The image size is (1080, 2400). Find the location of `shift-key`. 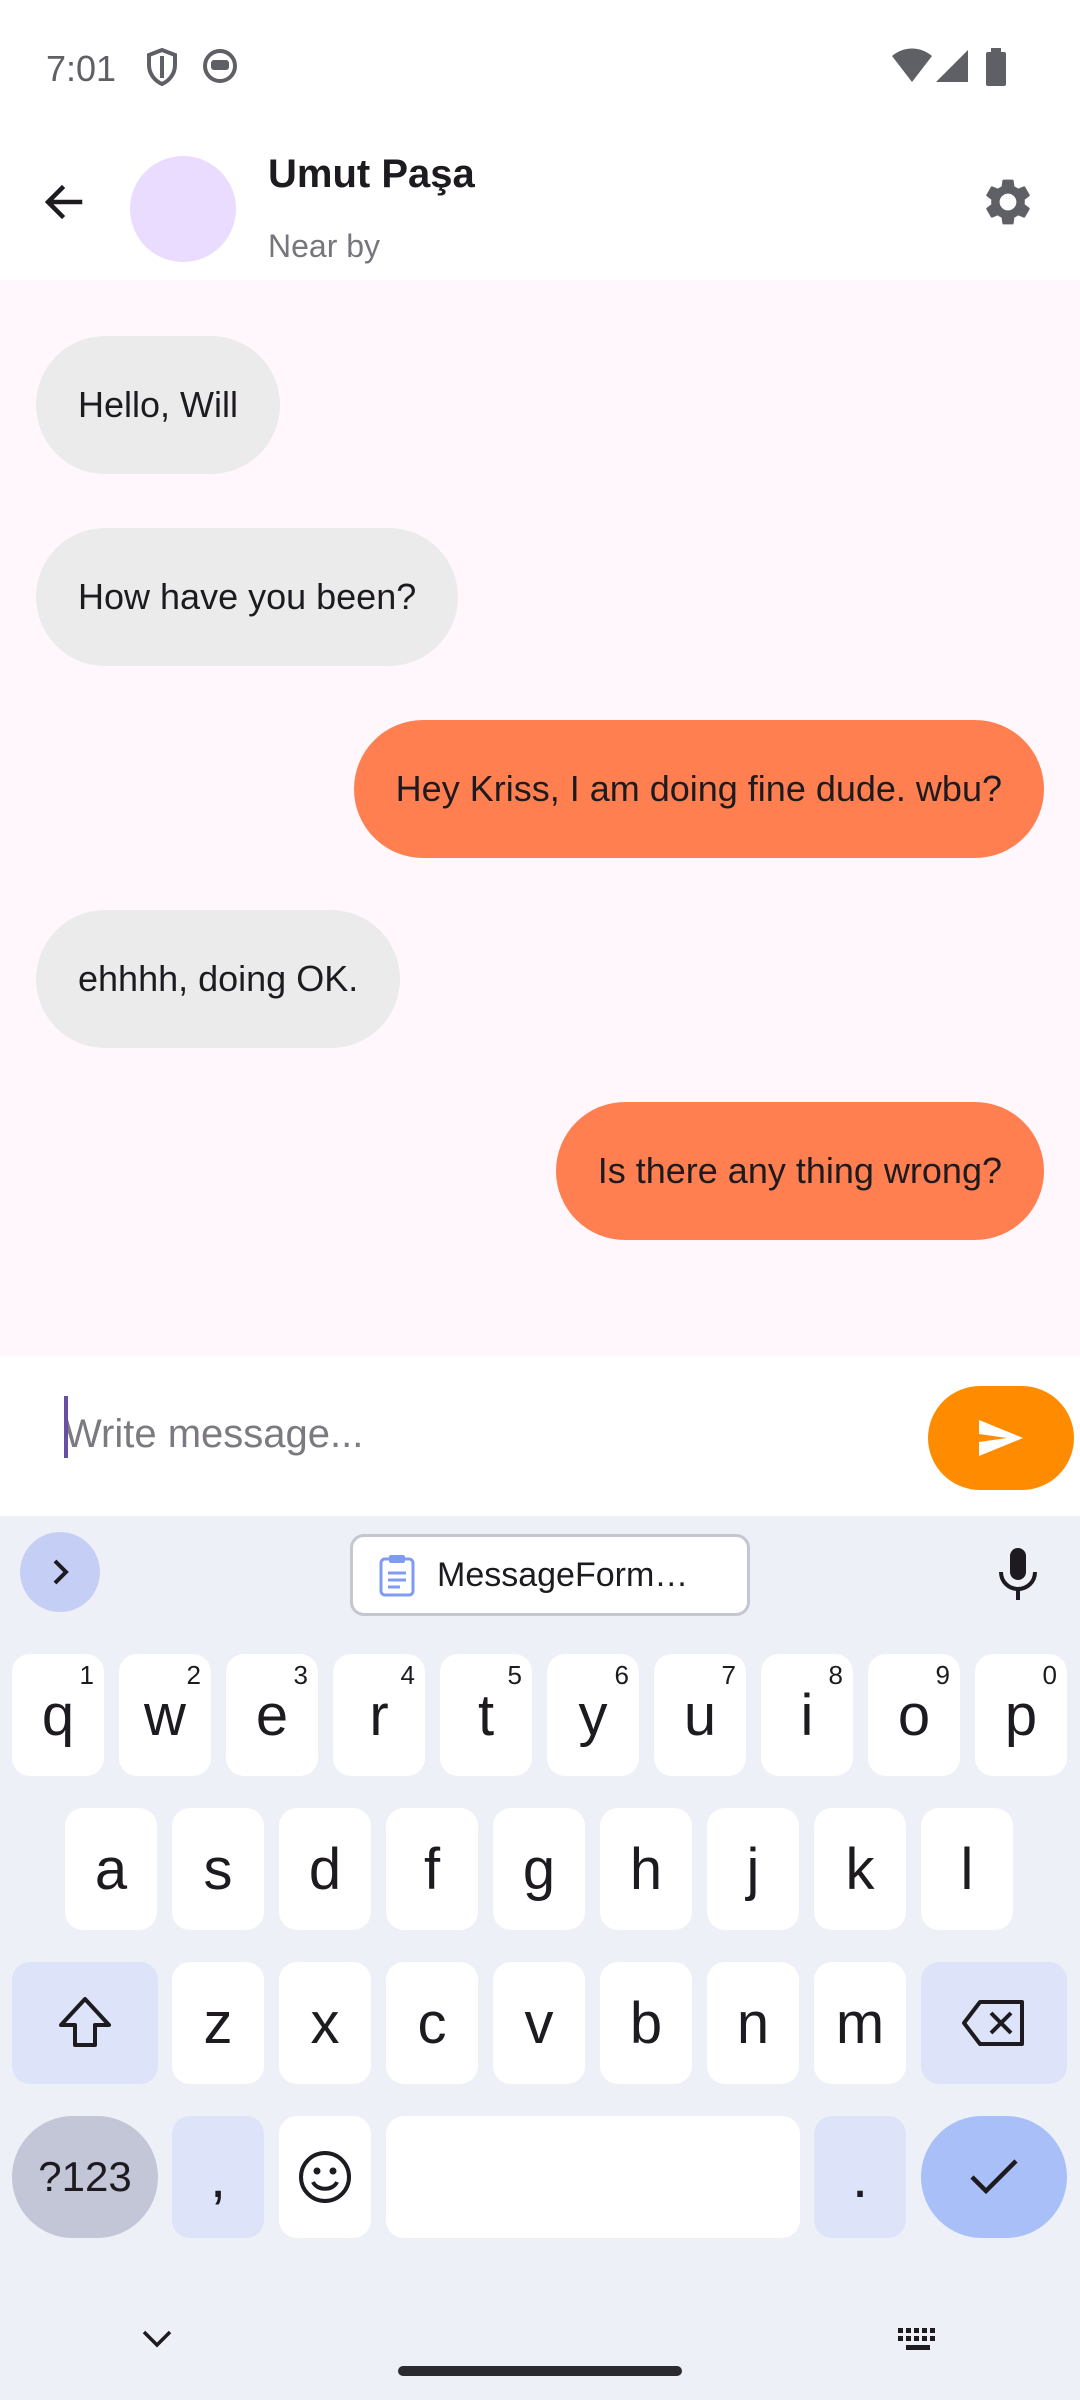

shift-key is located at coordinates (85, 2023).